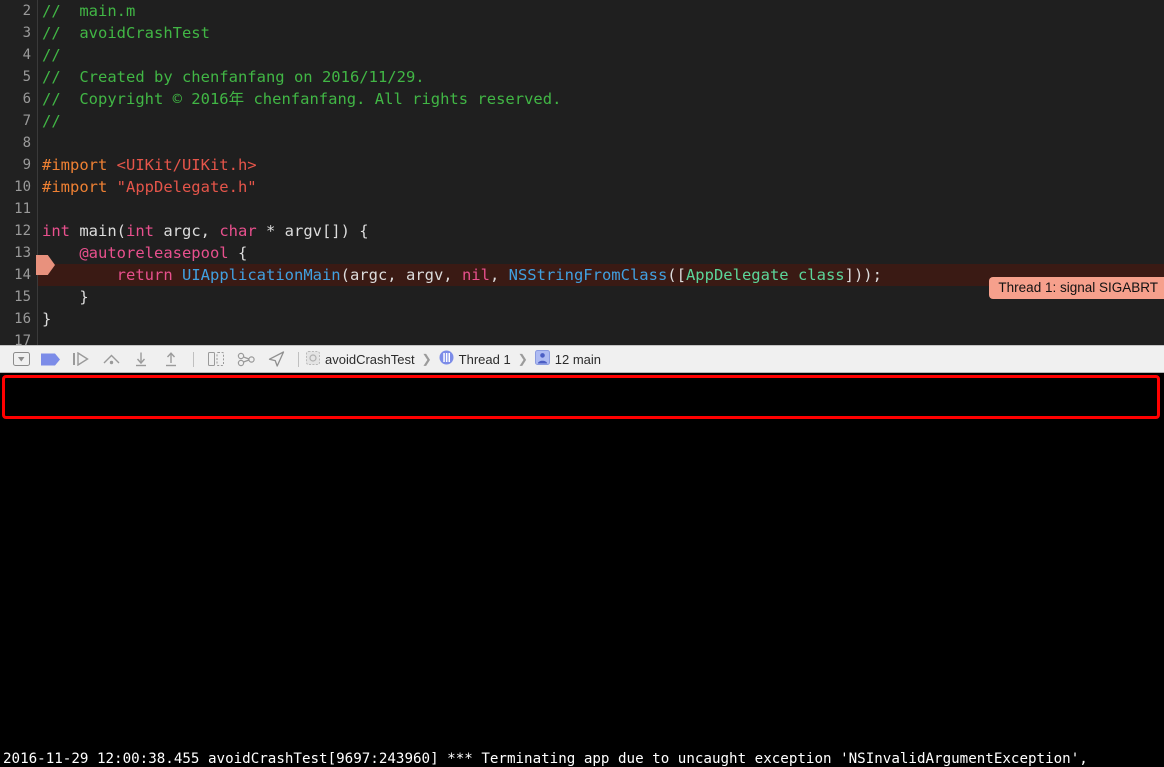 The height and width of the screenshot is (767, 1164). I want to click on breakpoint-arrow-icon, so click(50, 359).